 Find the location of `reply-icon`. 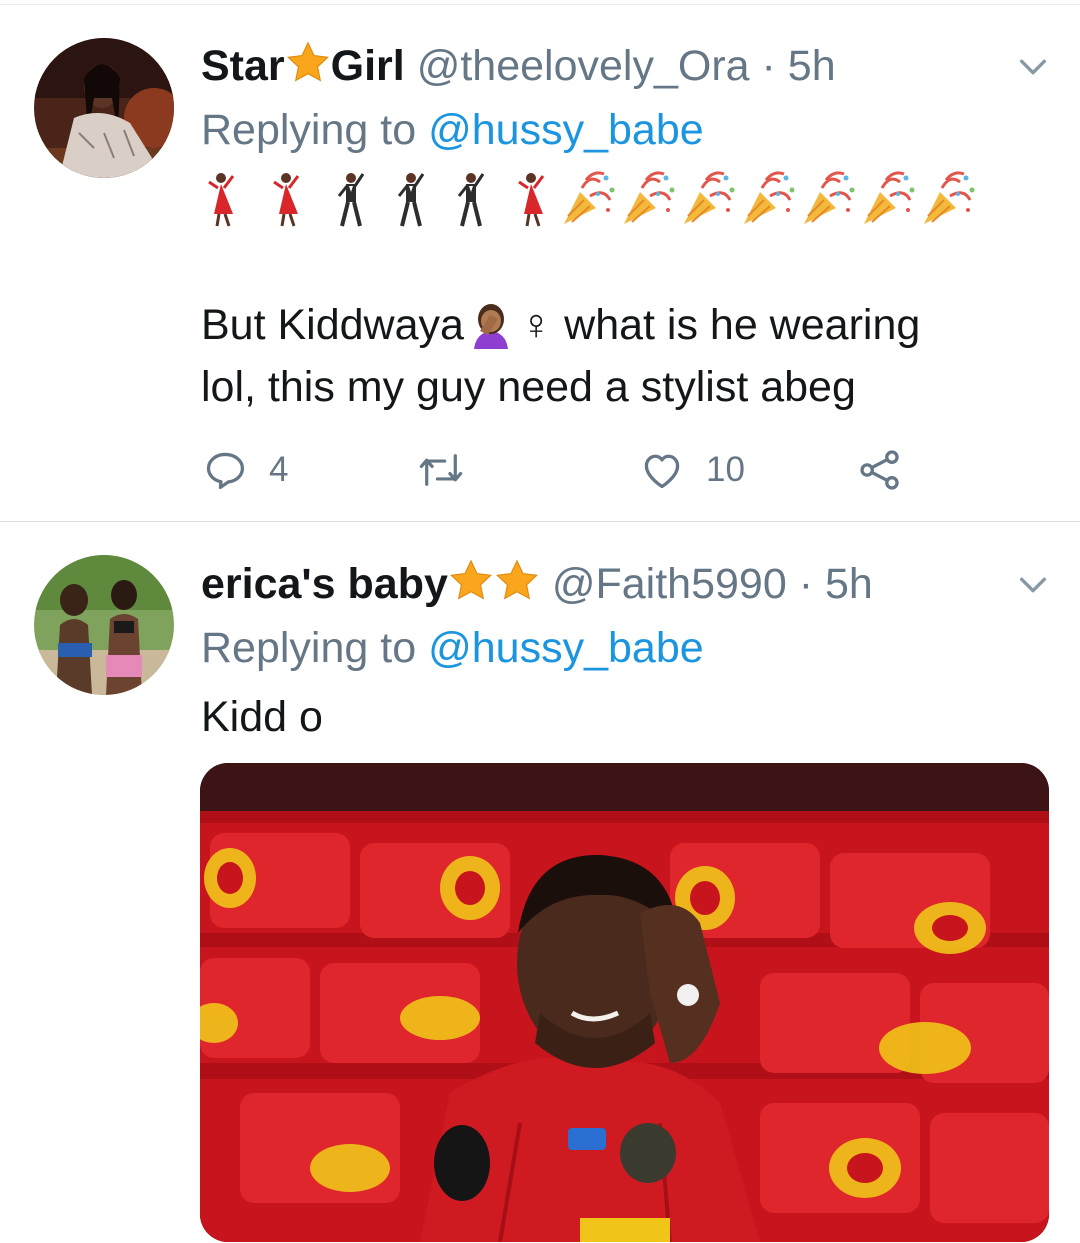

reply-icon is located at coordinates (225, 471).